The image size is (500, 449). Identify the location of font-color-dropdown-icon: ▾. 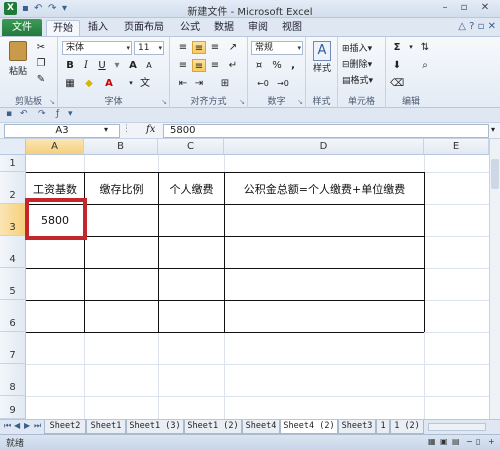
(131, 83).